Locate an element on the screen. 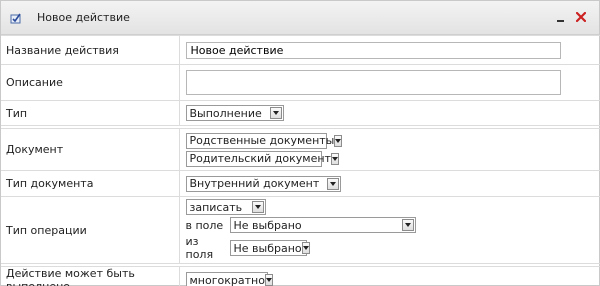 The image size is (600, 286). operation-label: Тип операции is located at coordinates (90, 230).